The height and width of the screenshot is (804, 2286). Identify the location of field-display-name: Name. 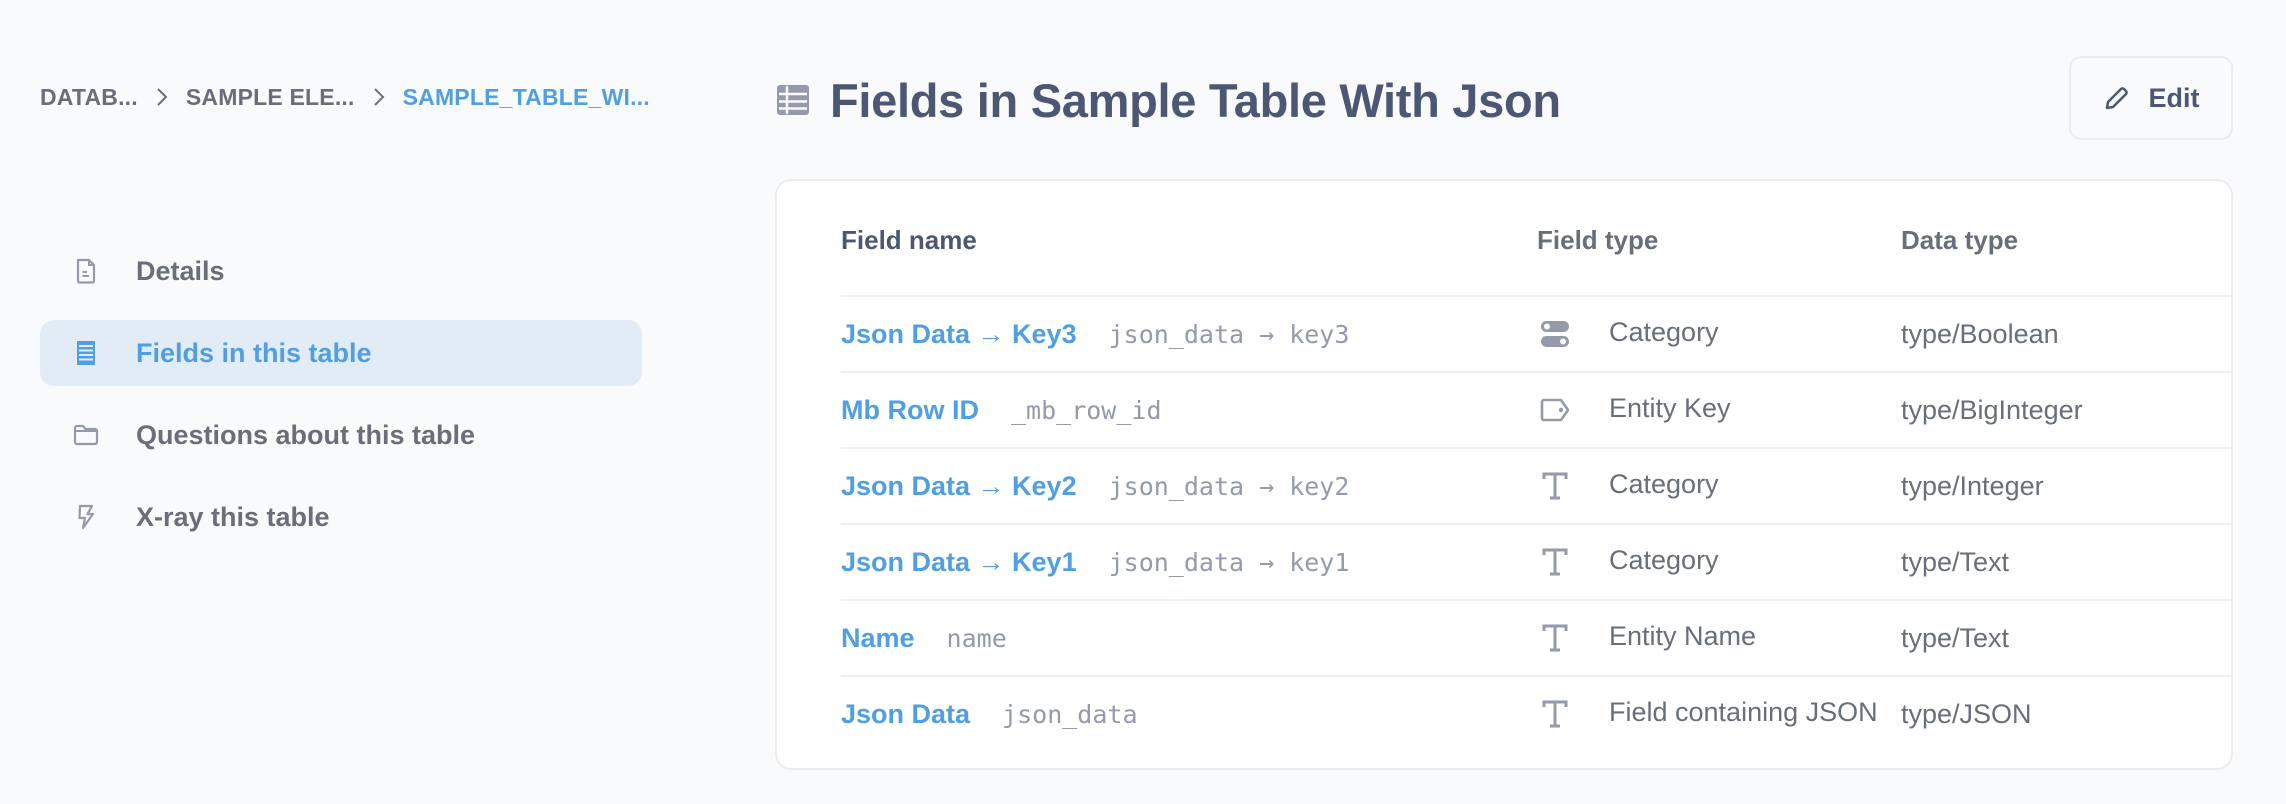
(878, 638).